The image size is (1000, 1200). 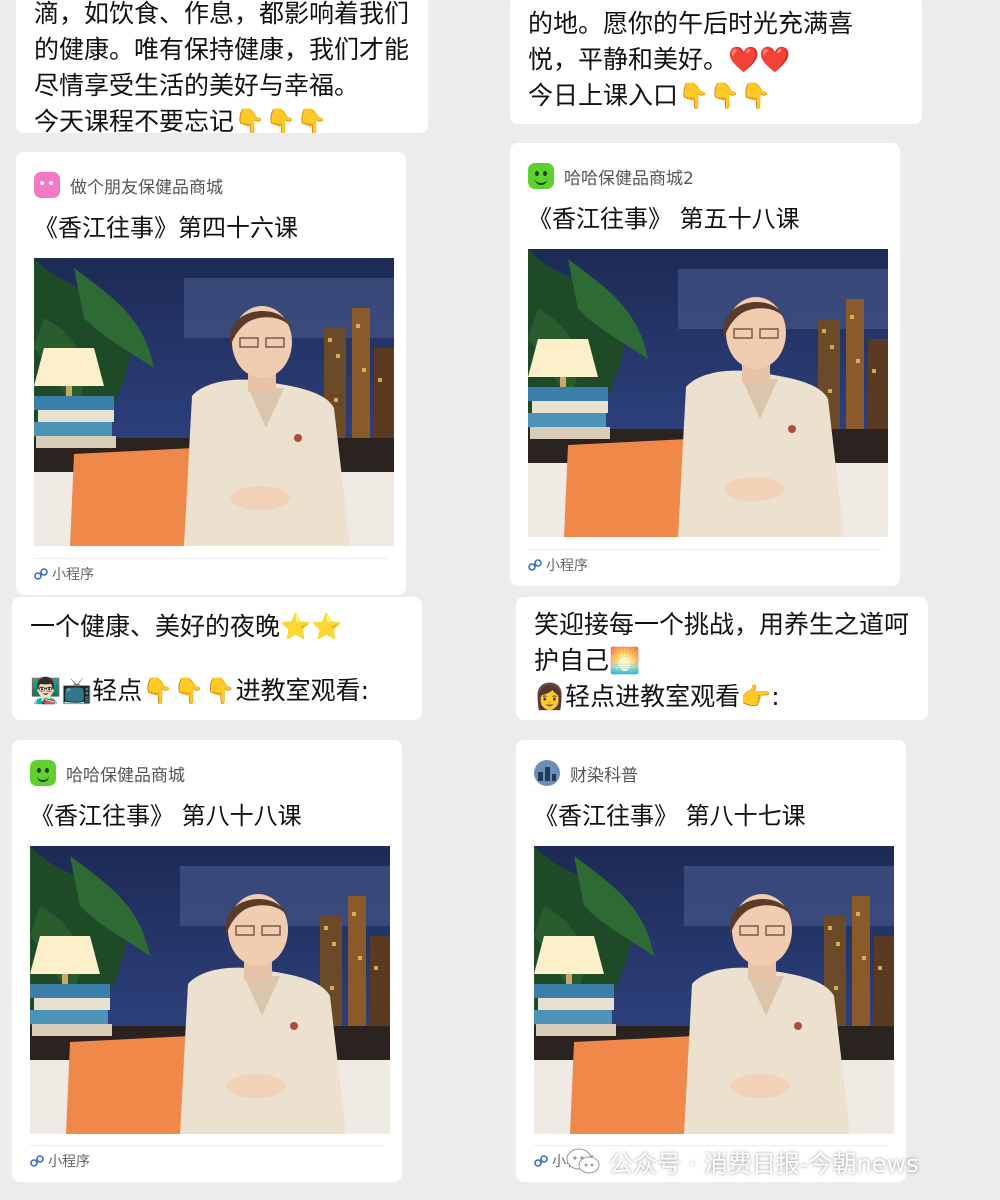 I want to click on watermark: 公众号 · 消费日报-今朝news, so click(x=742, y=1161).